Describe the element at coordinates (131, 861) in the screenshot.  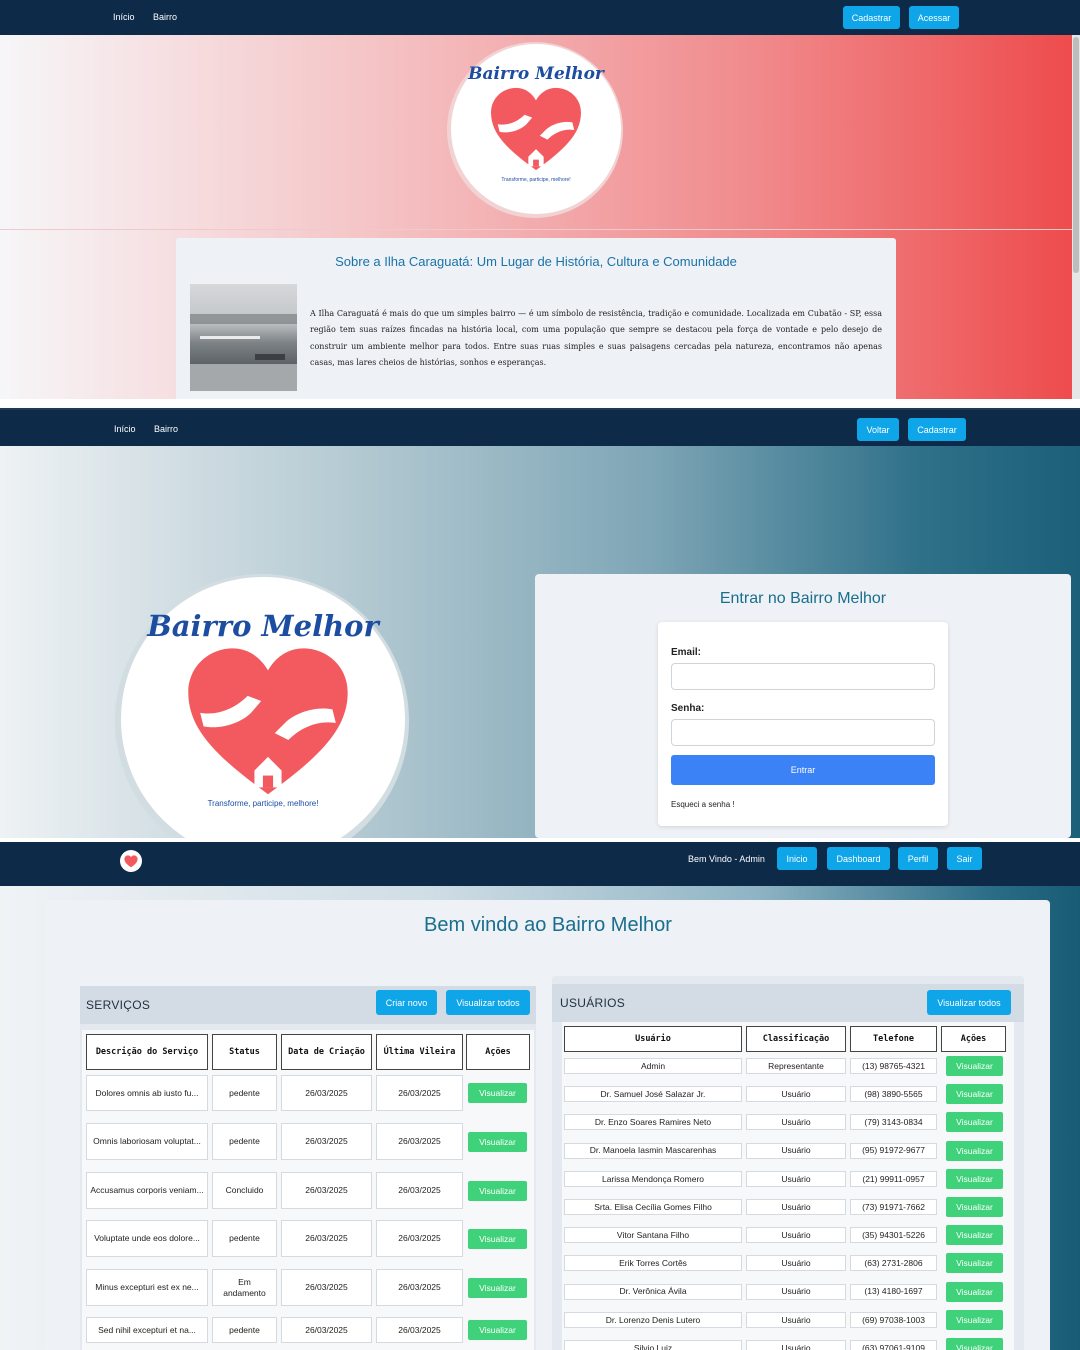
I see `logo-small` at that location.